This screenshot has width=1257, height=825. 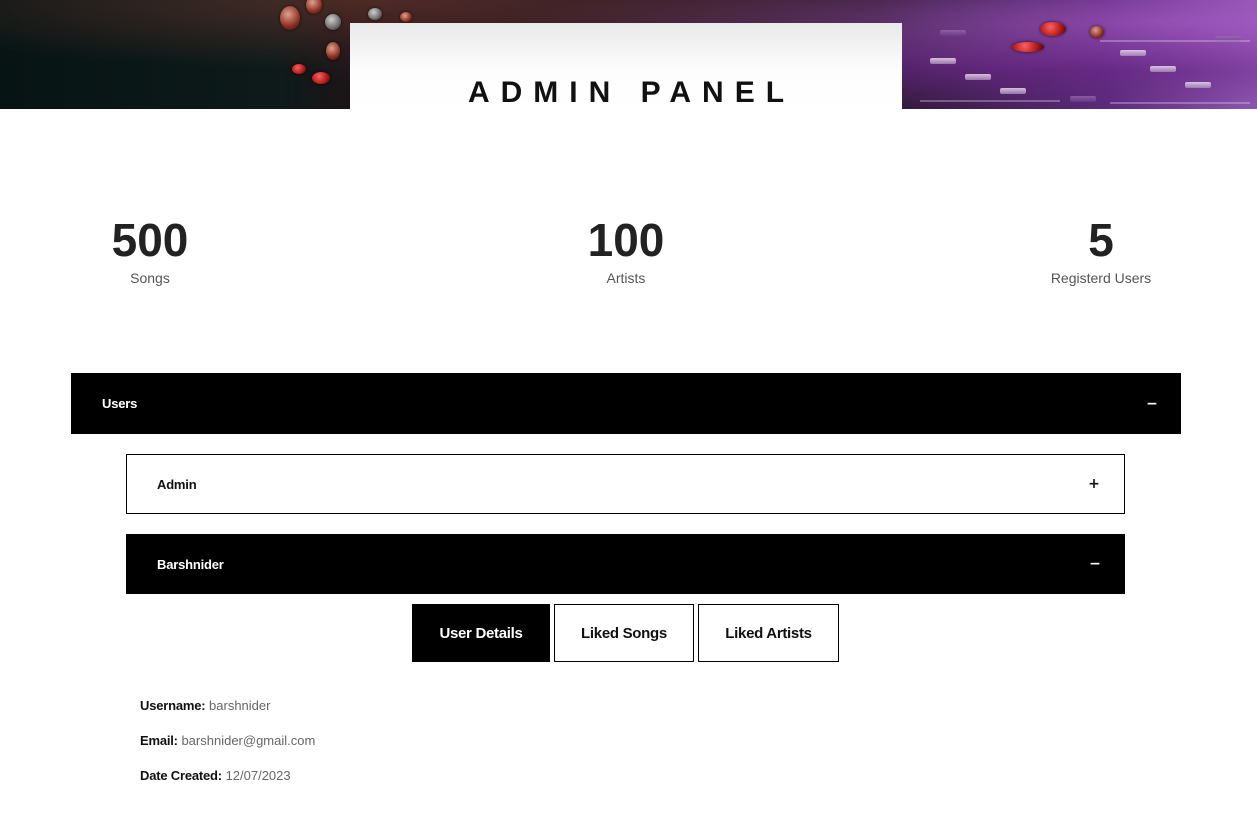 I want to click on detail-value: 12/07/2023, so click(x=258, y=775).